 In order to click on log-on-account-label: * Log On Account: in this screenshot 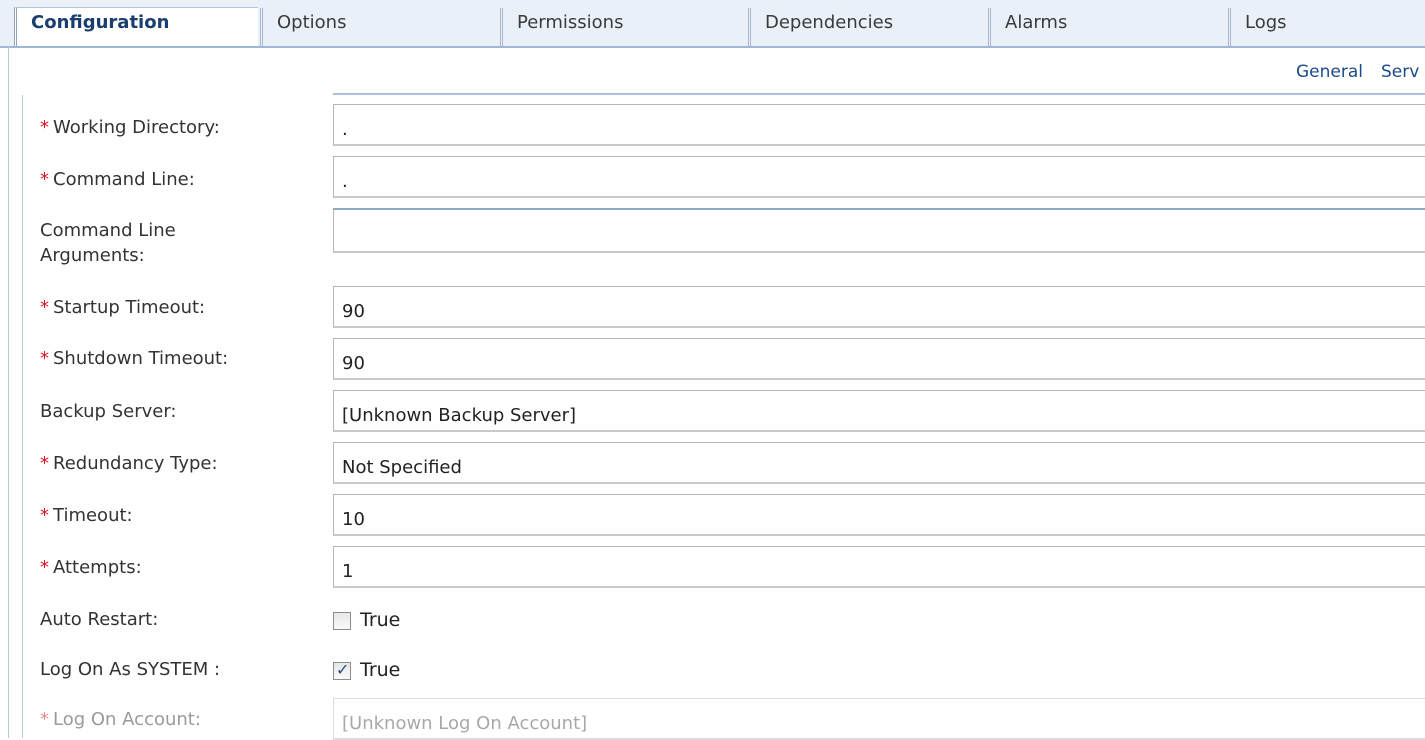, I will do `click(175, 719)`.